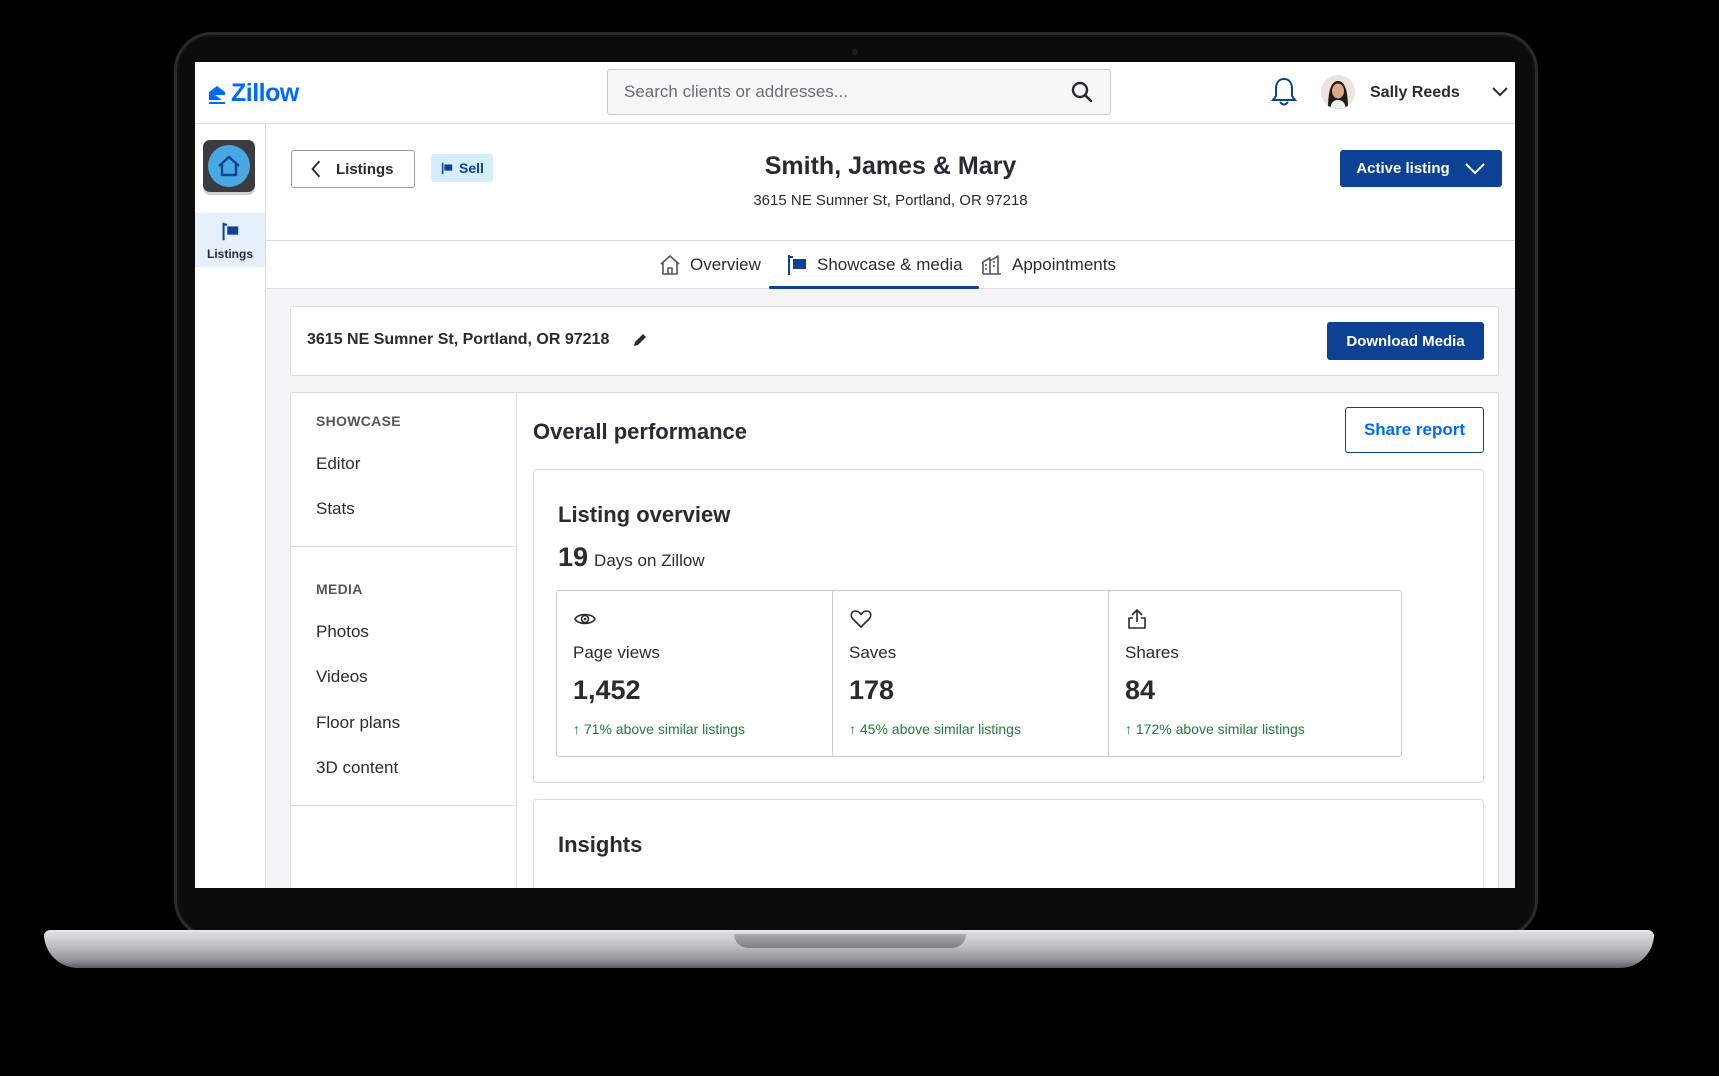 Image resolution: width=1719 pixels, height=1076 pixels. What do you see at coordinates (357, 768) in the screenshot?
I see `menu-item-3d-content: 3D content` at bounding box center [357, 768].